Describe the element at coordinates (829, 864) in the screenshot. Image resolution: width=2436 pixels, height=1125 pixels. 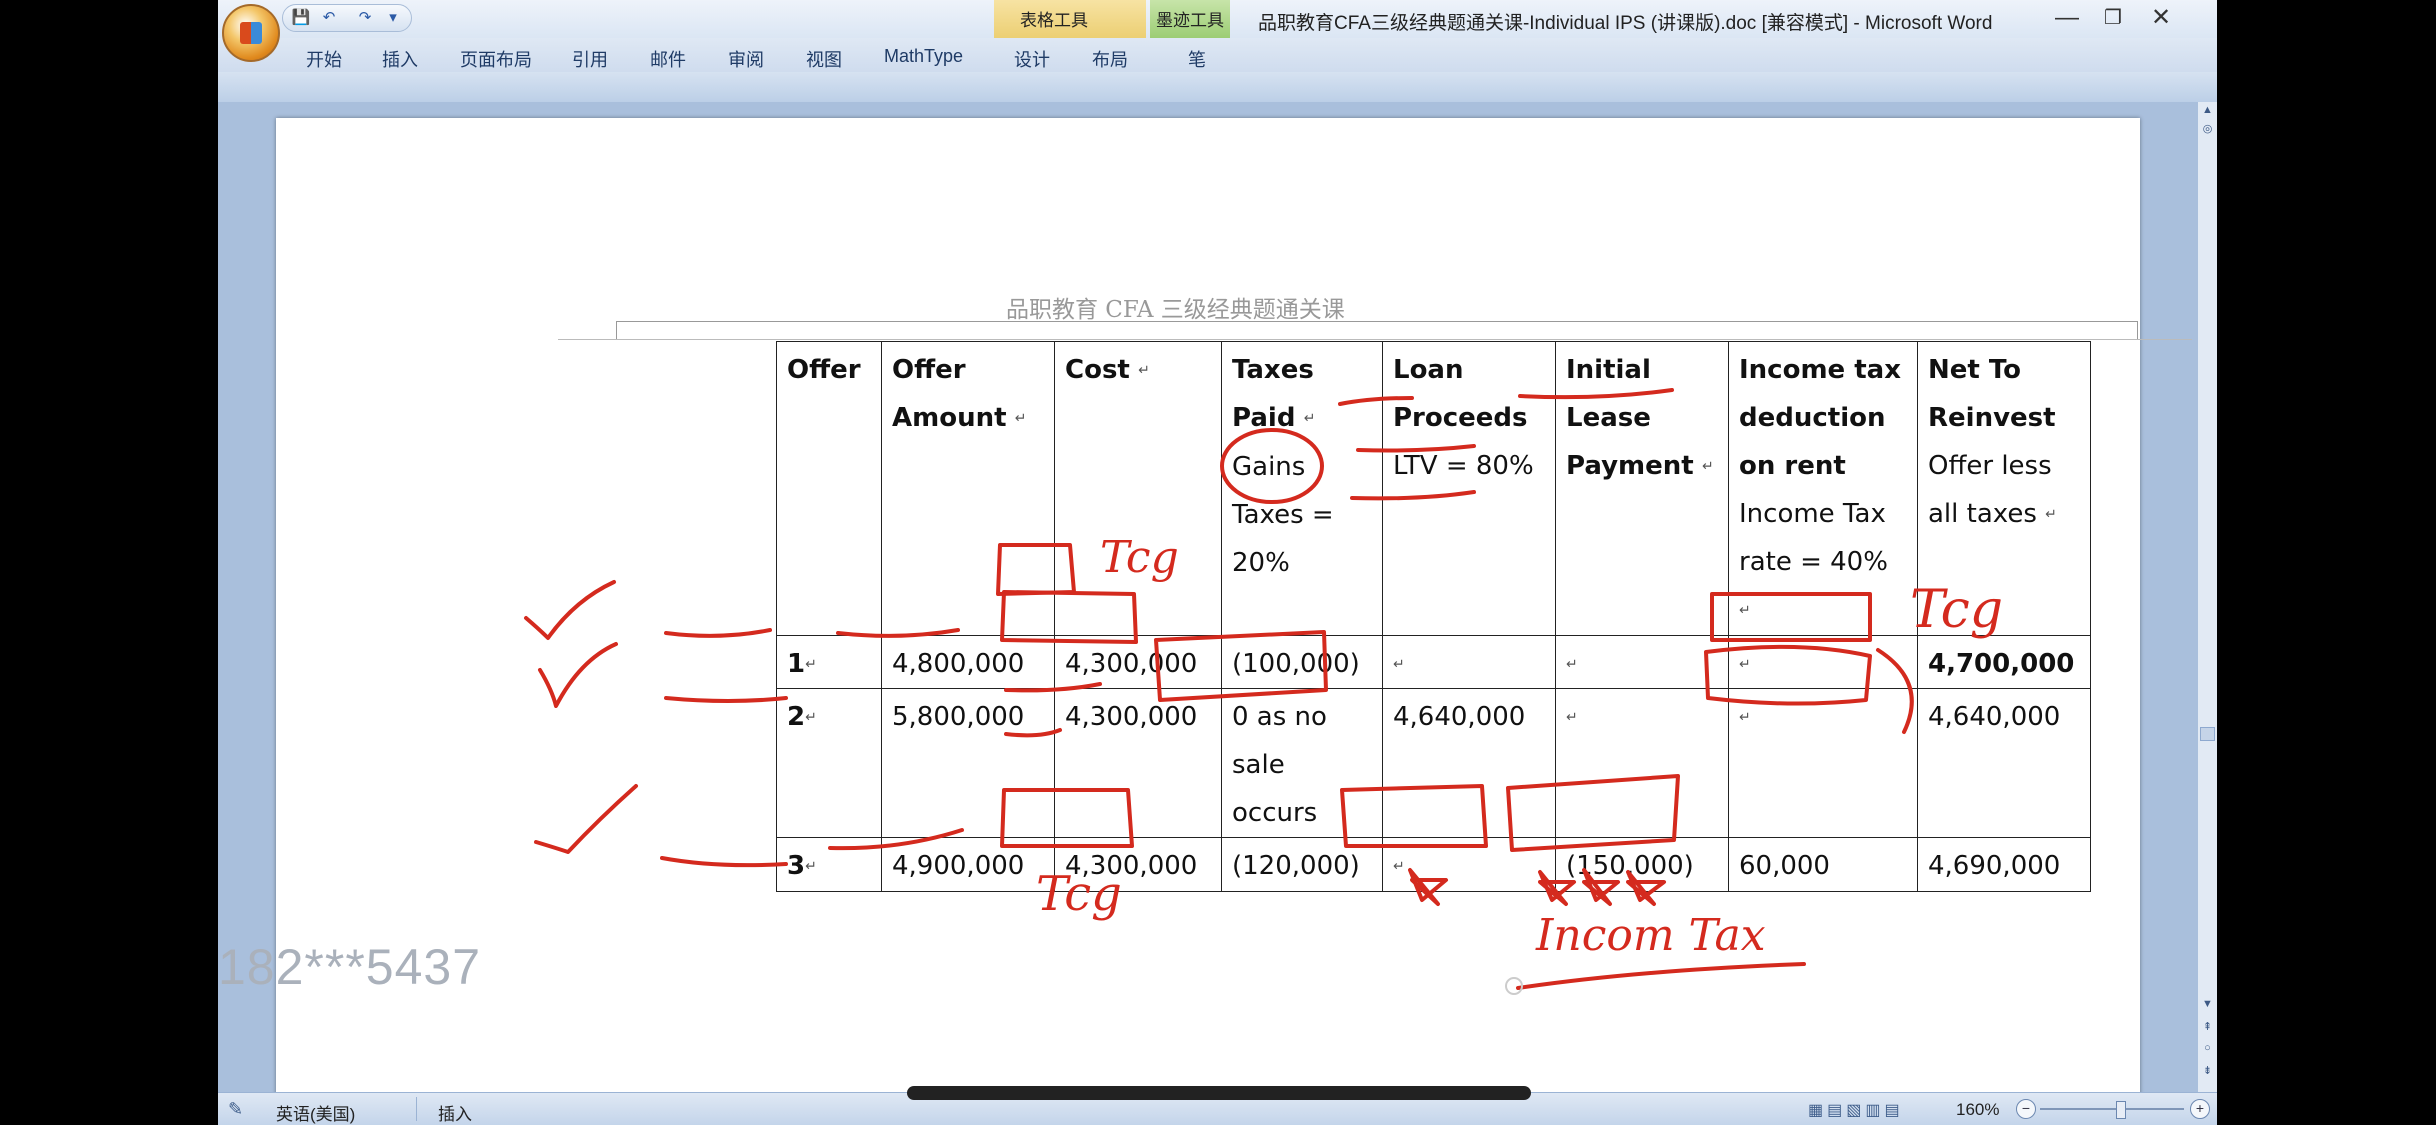
I see `table-cell: 3↵` at that location.